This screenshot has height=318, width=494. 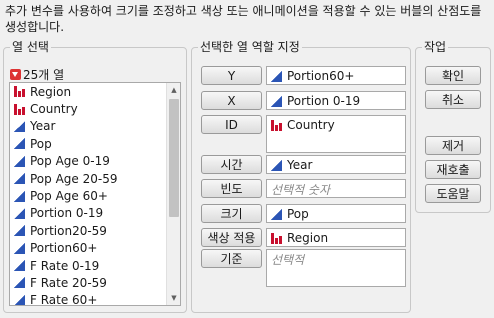 I want to click on scroll-thumb, so click(x=174, y=158).